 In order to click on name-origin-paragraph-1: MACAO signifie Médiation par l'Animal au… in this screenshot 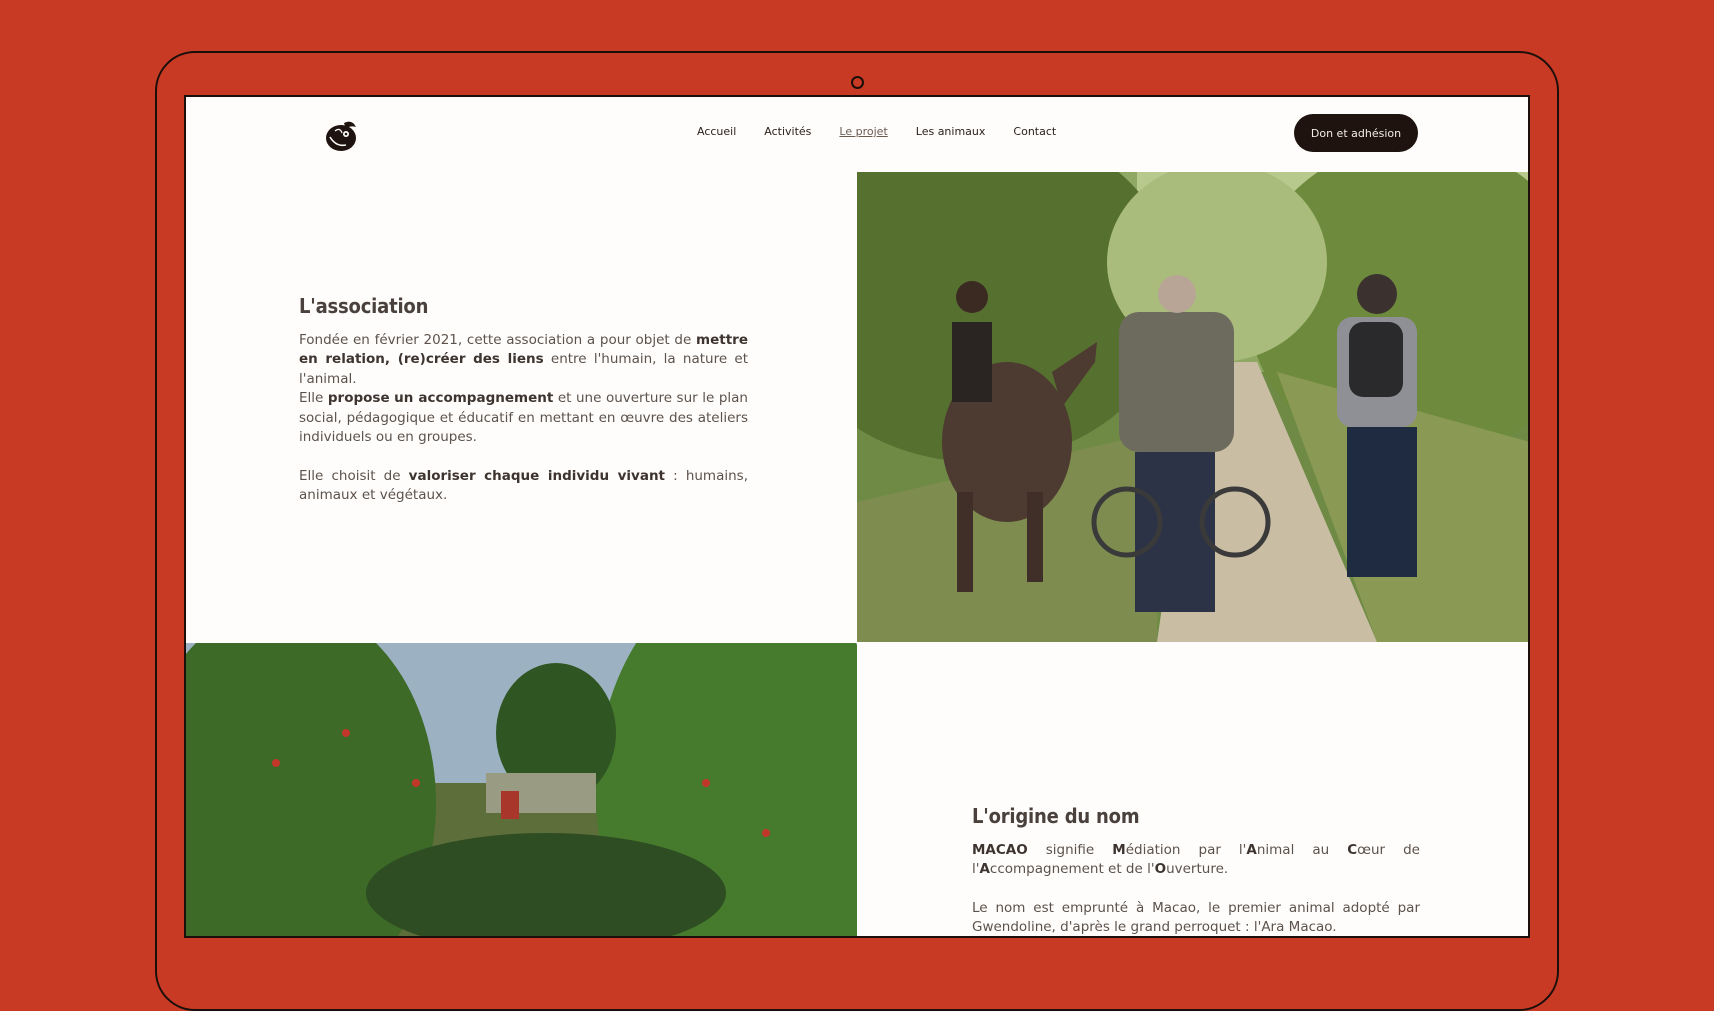, I will do `click(1196, 859)`.